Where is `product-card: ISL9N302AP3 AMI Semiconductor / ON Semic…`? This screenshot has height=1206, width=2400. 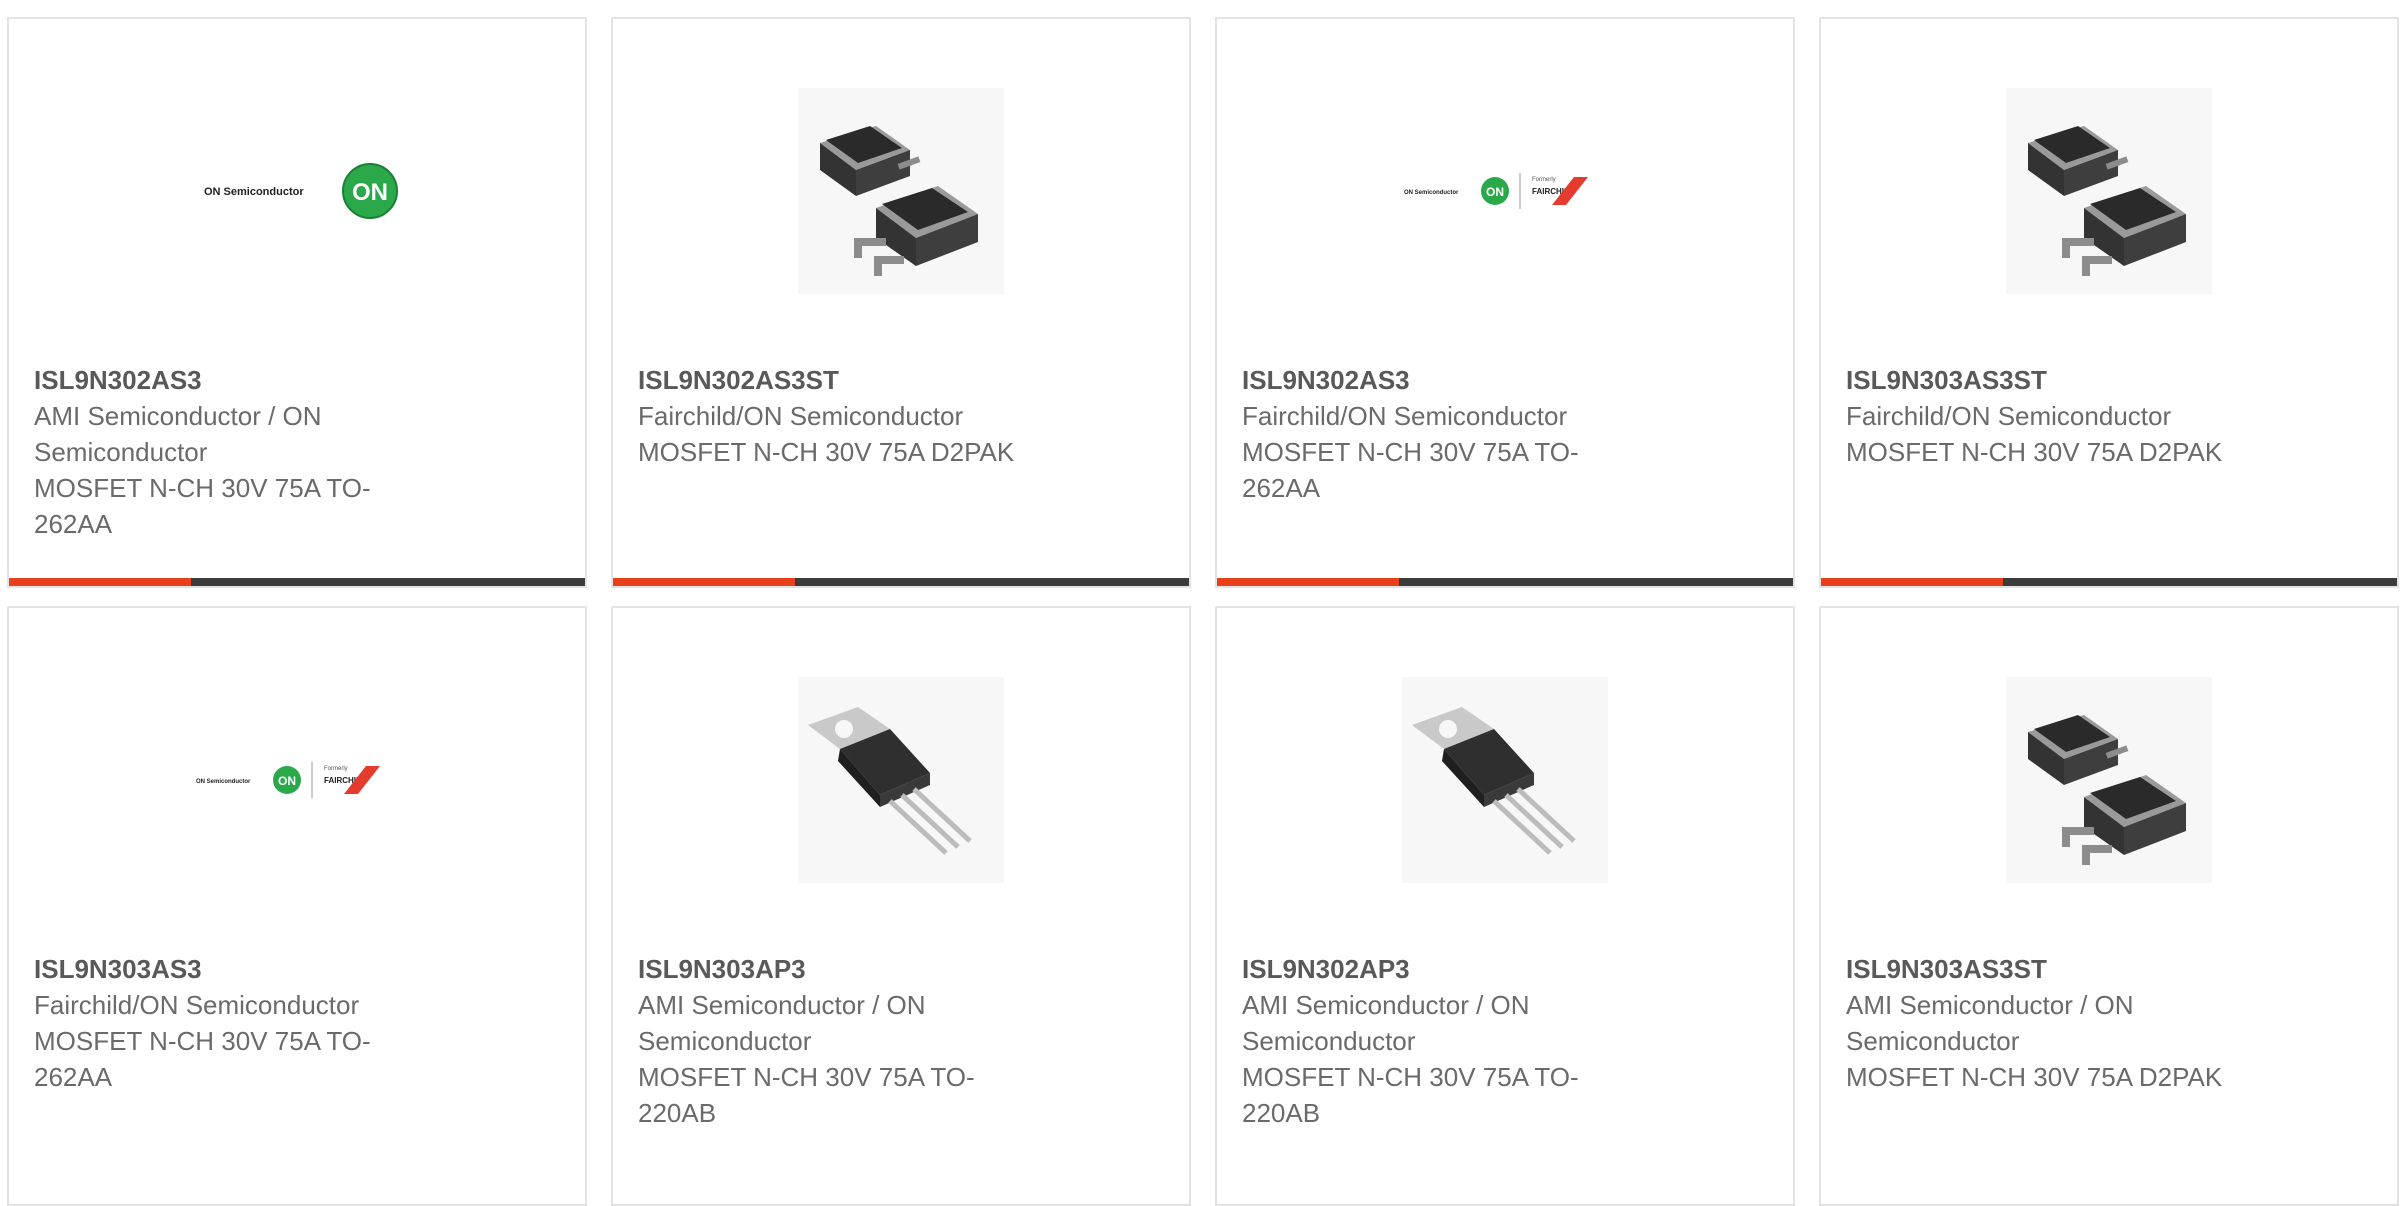
product-card: ISL9N302AP3 AMI Semiconductor / ON Semic… is located at coordinates (1505, 906).